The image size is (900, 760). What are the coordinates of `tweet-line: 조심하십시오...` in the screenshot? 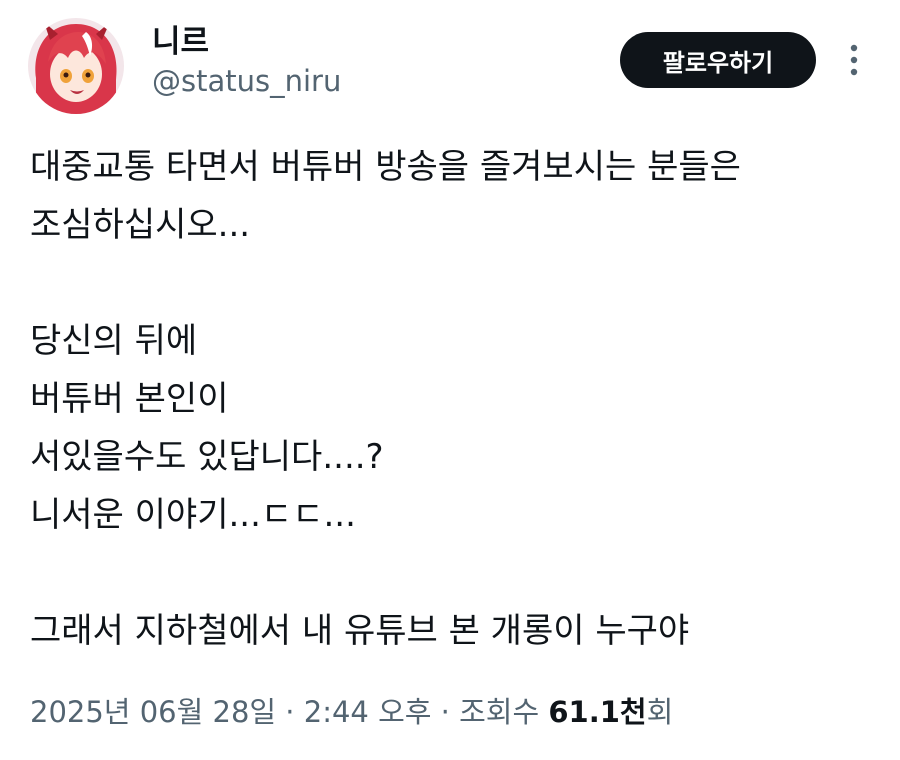 It's located at (140, 225).